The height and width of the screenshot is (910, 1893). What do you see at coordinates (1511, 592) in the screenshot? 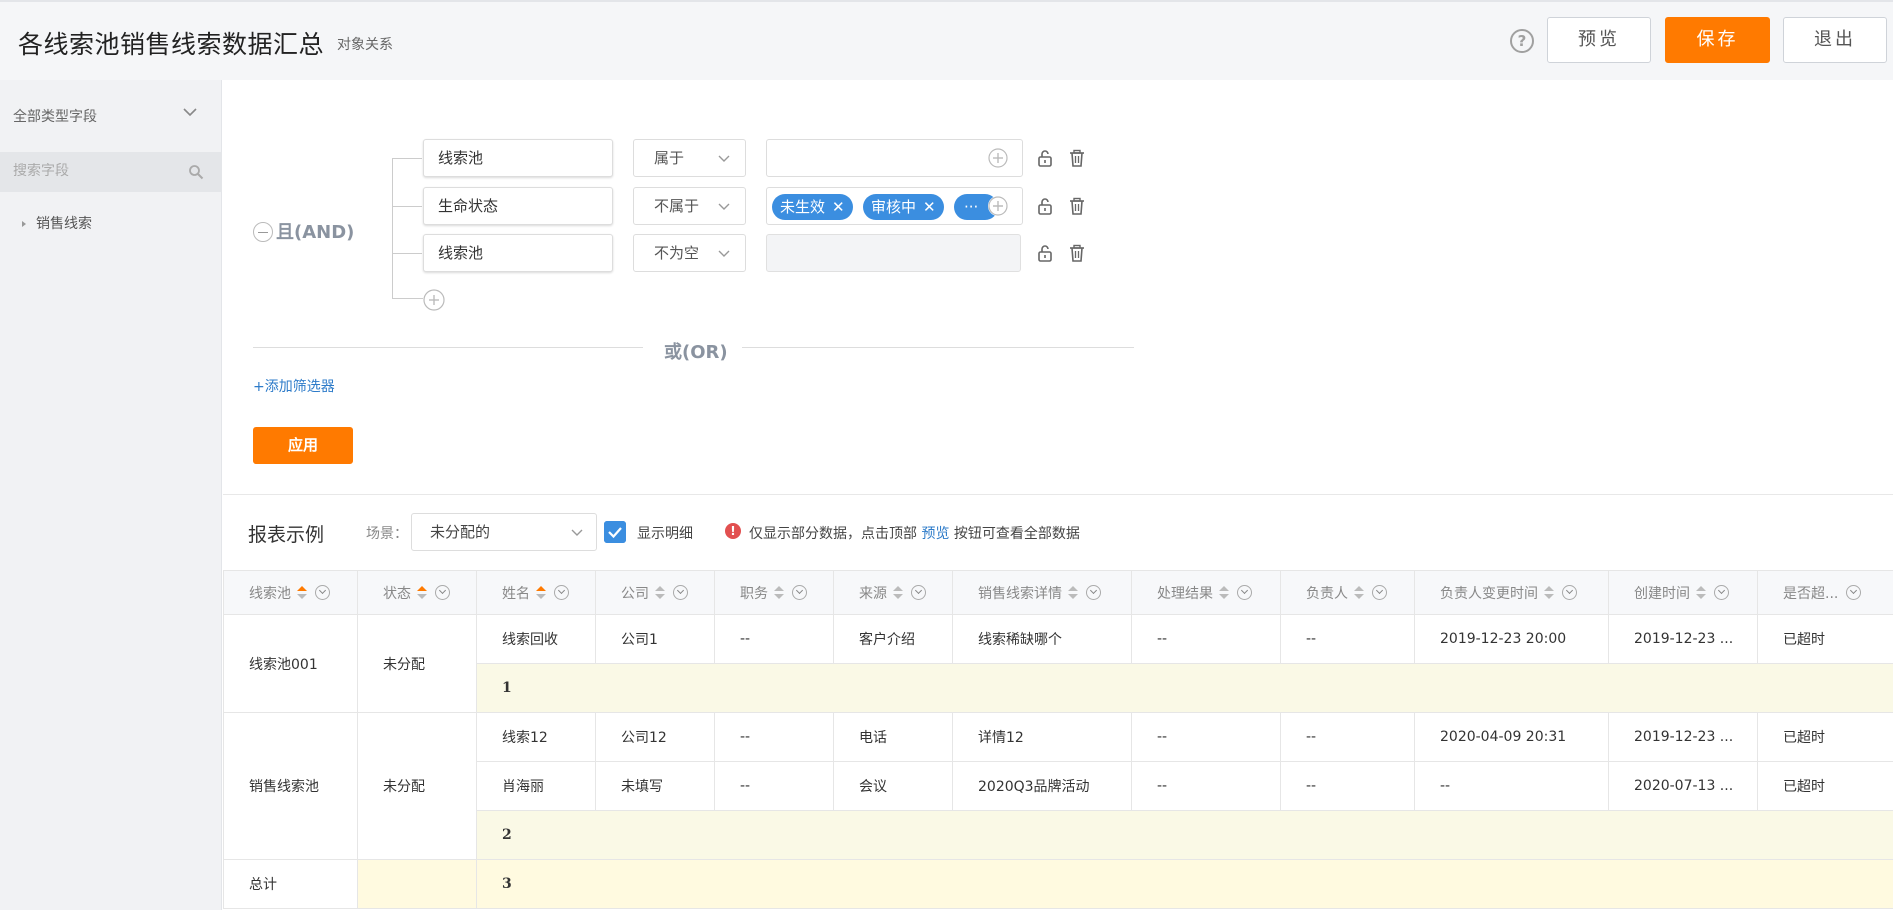
I see `column-header: 负责人变更时间` at bounding box center [1511, 592].